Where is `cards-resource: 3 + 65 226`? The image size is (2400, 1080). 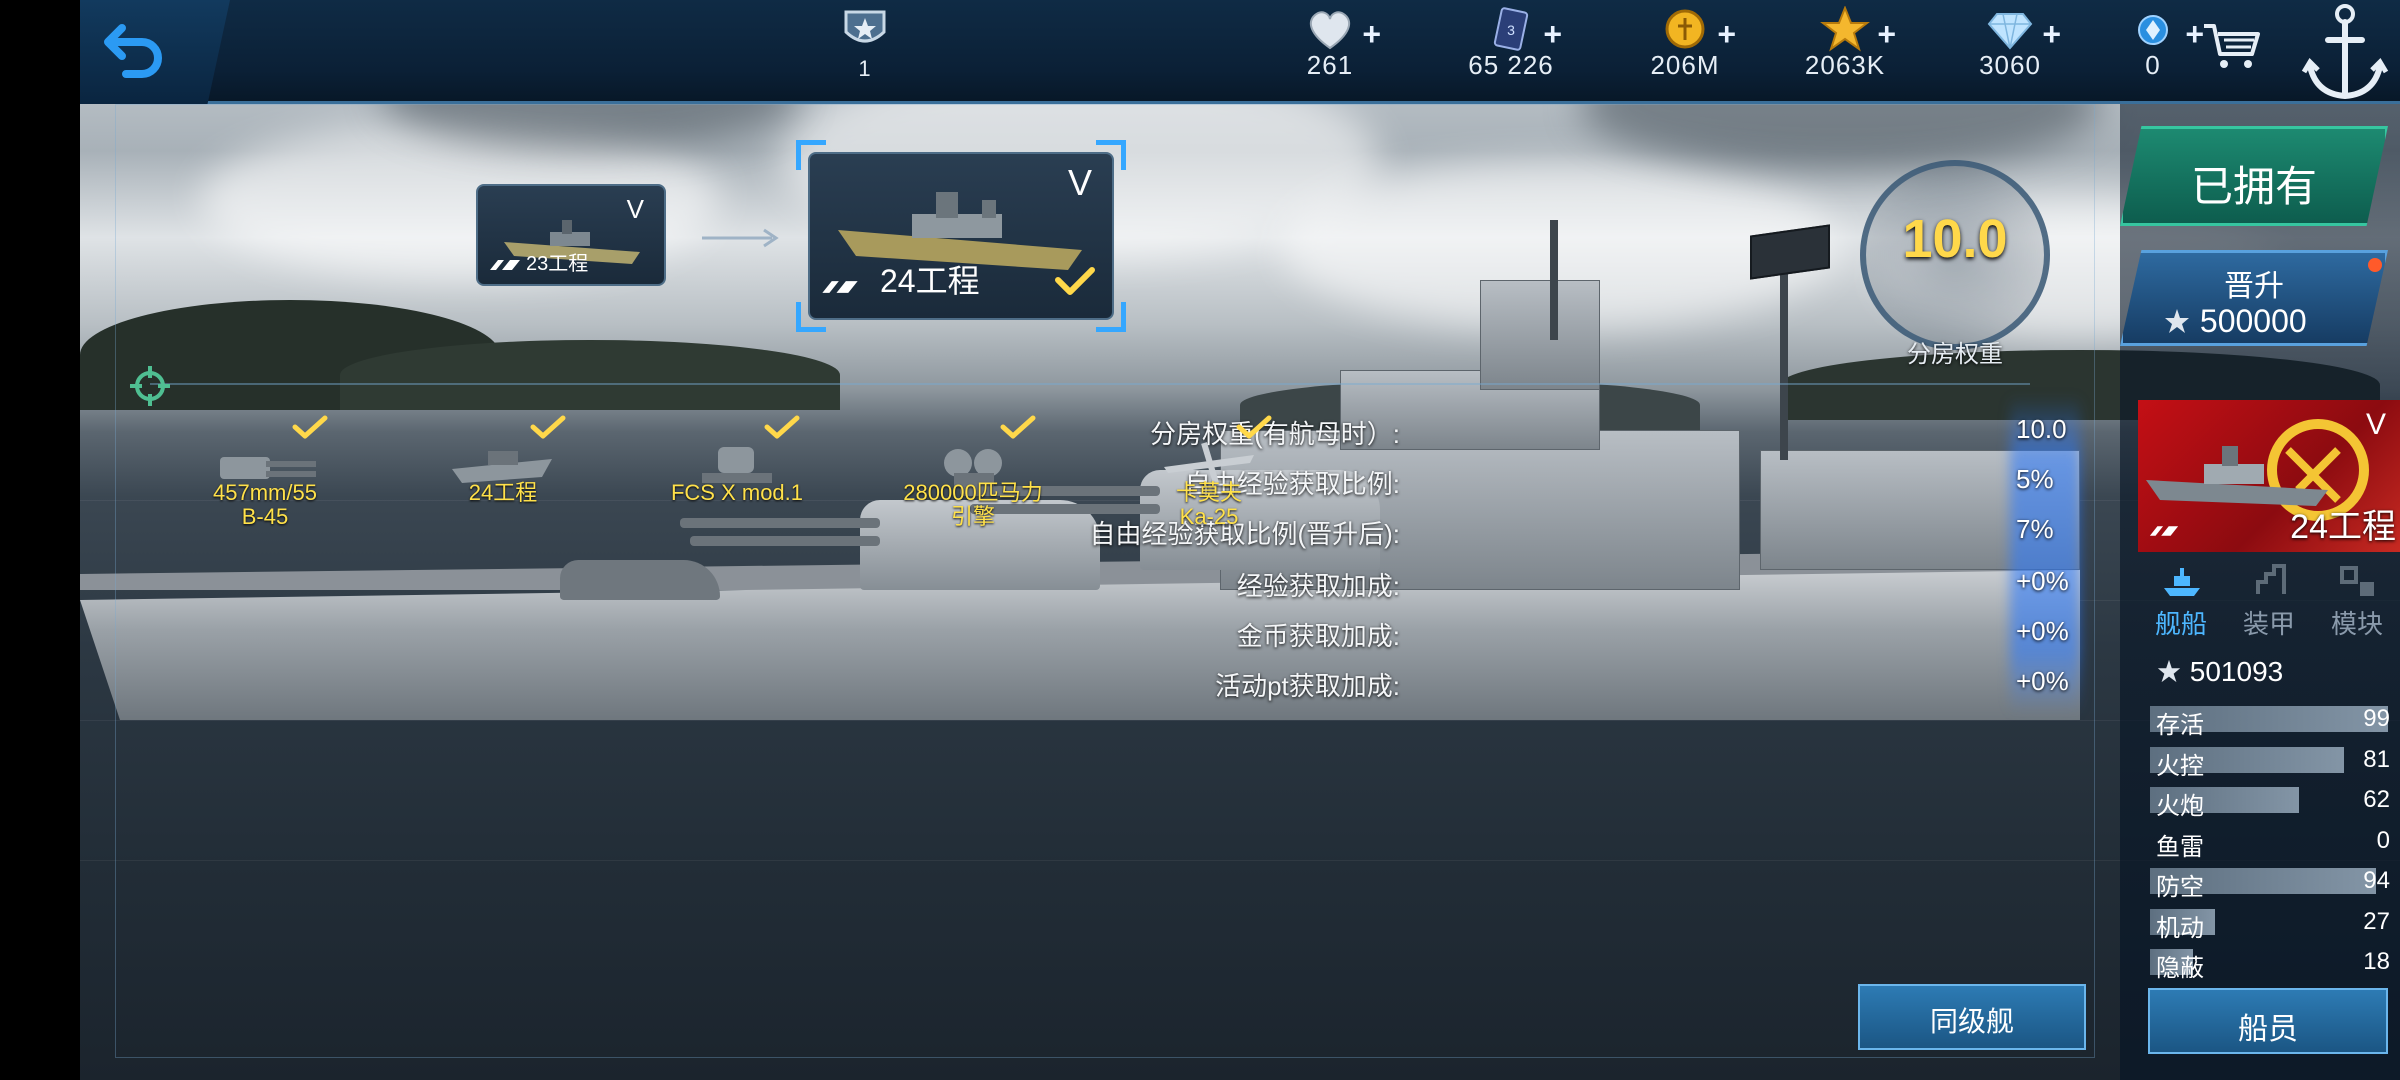
cards-resource: 3 + 65 226 is located at coordinates (1511, 52).